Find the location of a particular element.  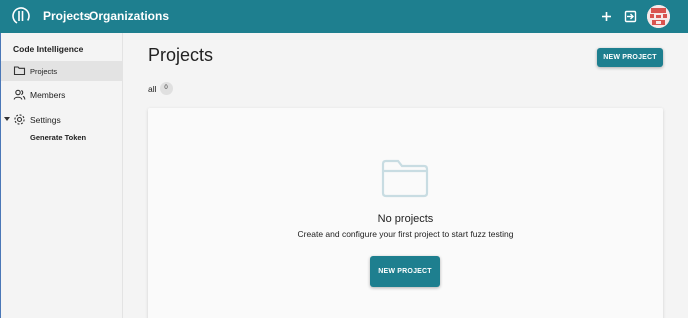

sidebar-header: Code Intelligence is located at coordinates (48, 49).